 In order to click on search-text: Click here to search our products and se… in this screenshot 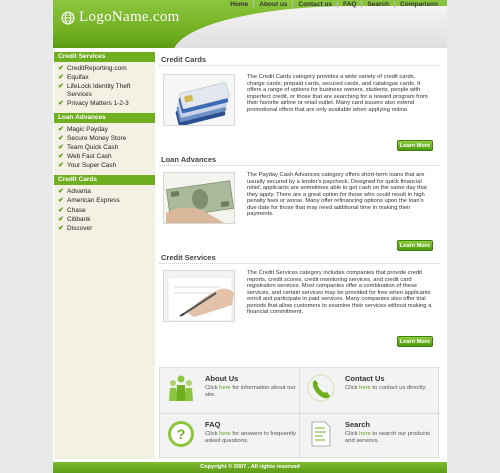, I will do `click(391, 438)`.